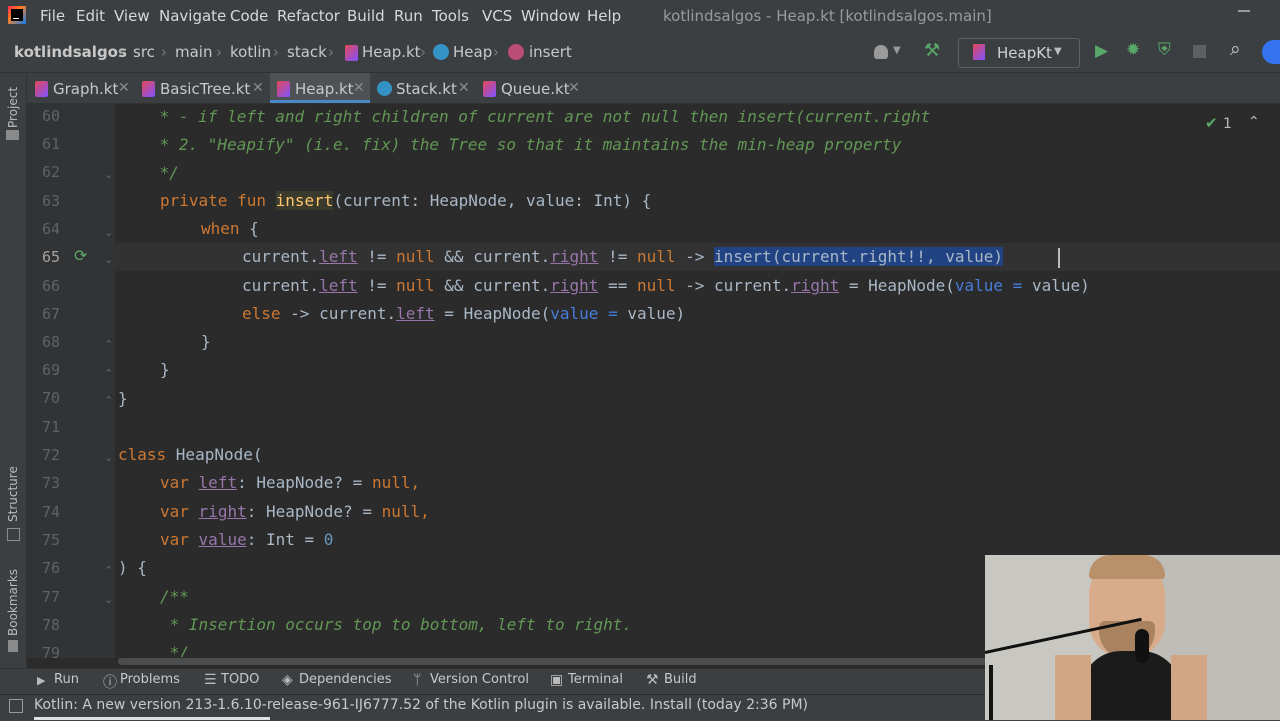 Image resolution: width=1280 pixels, height=721 pixels. I want to click on build-icon: ⚒, so click(652, 680).